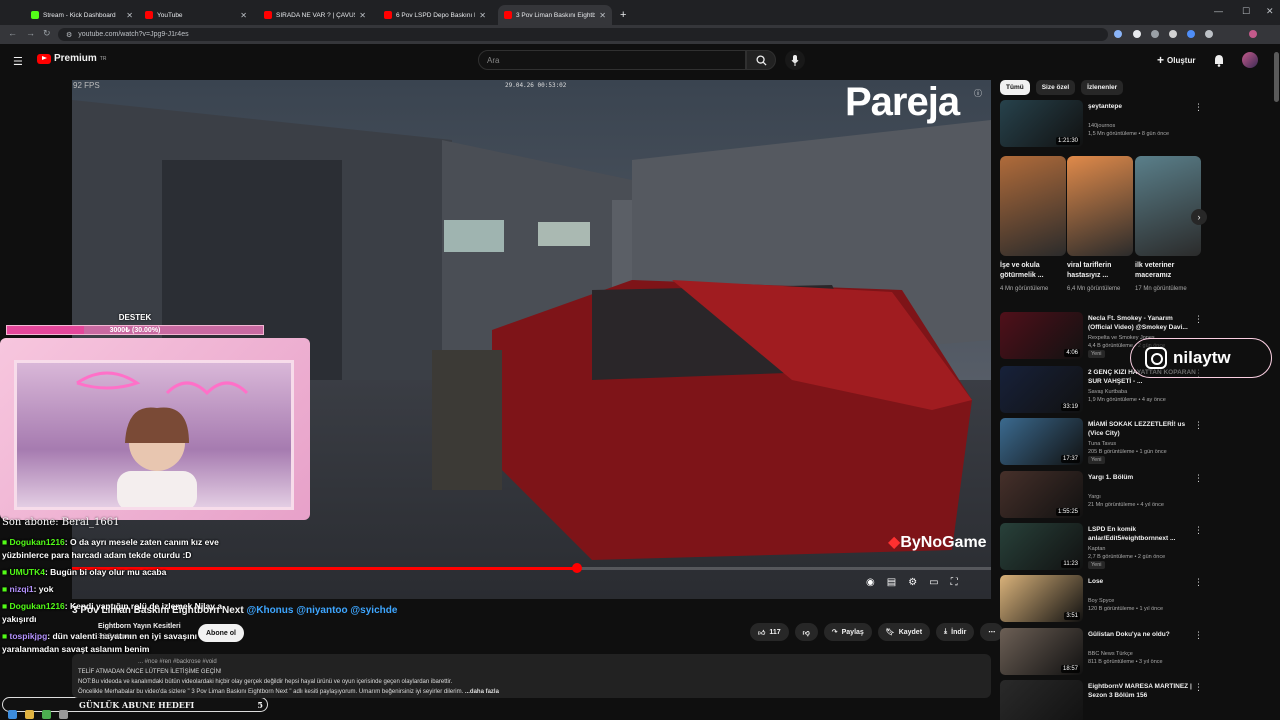 The image size is (1280, 720). I want to click on new-tab-button: +, so click(623, 15).